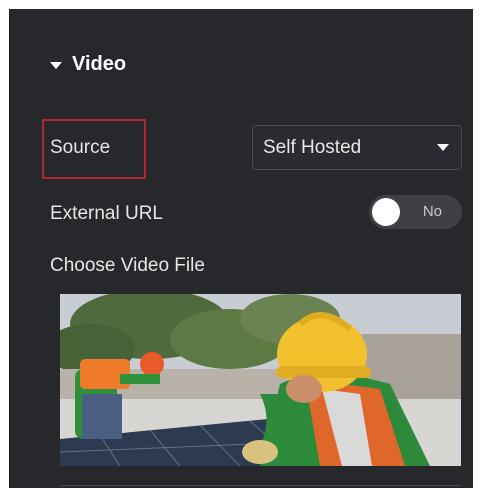 This screenshot has height=488, width=480. Describe the element at coordinates (99, 64) in the screenshot. I see `section-title: Video` at that location.